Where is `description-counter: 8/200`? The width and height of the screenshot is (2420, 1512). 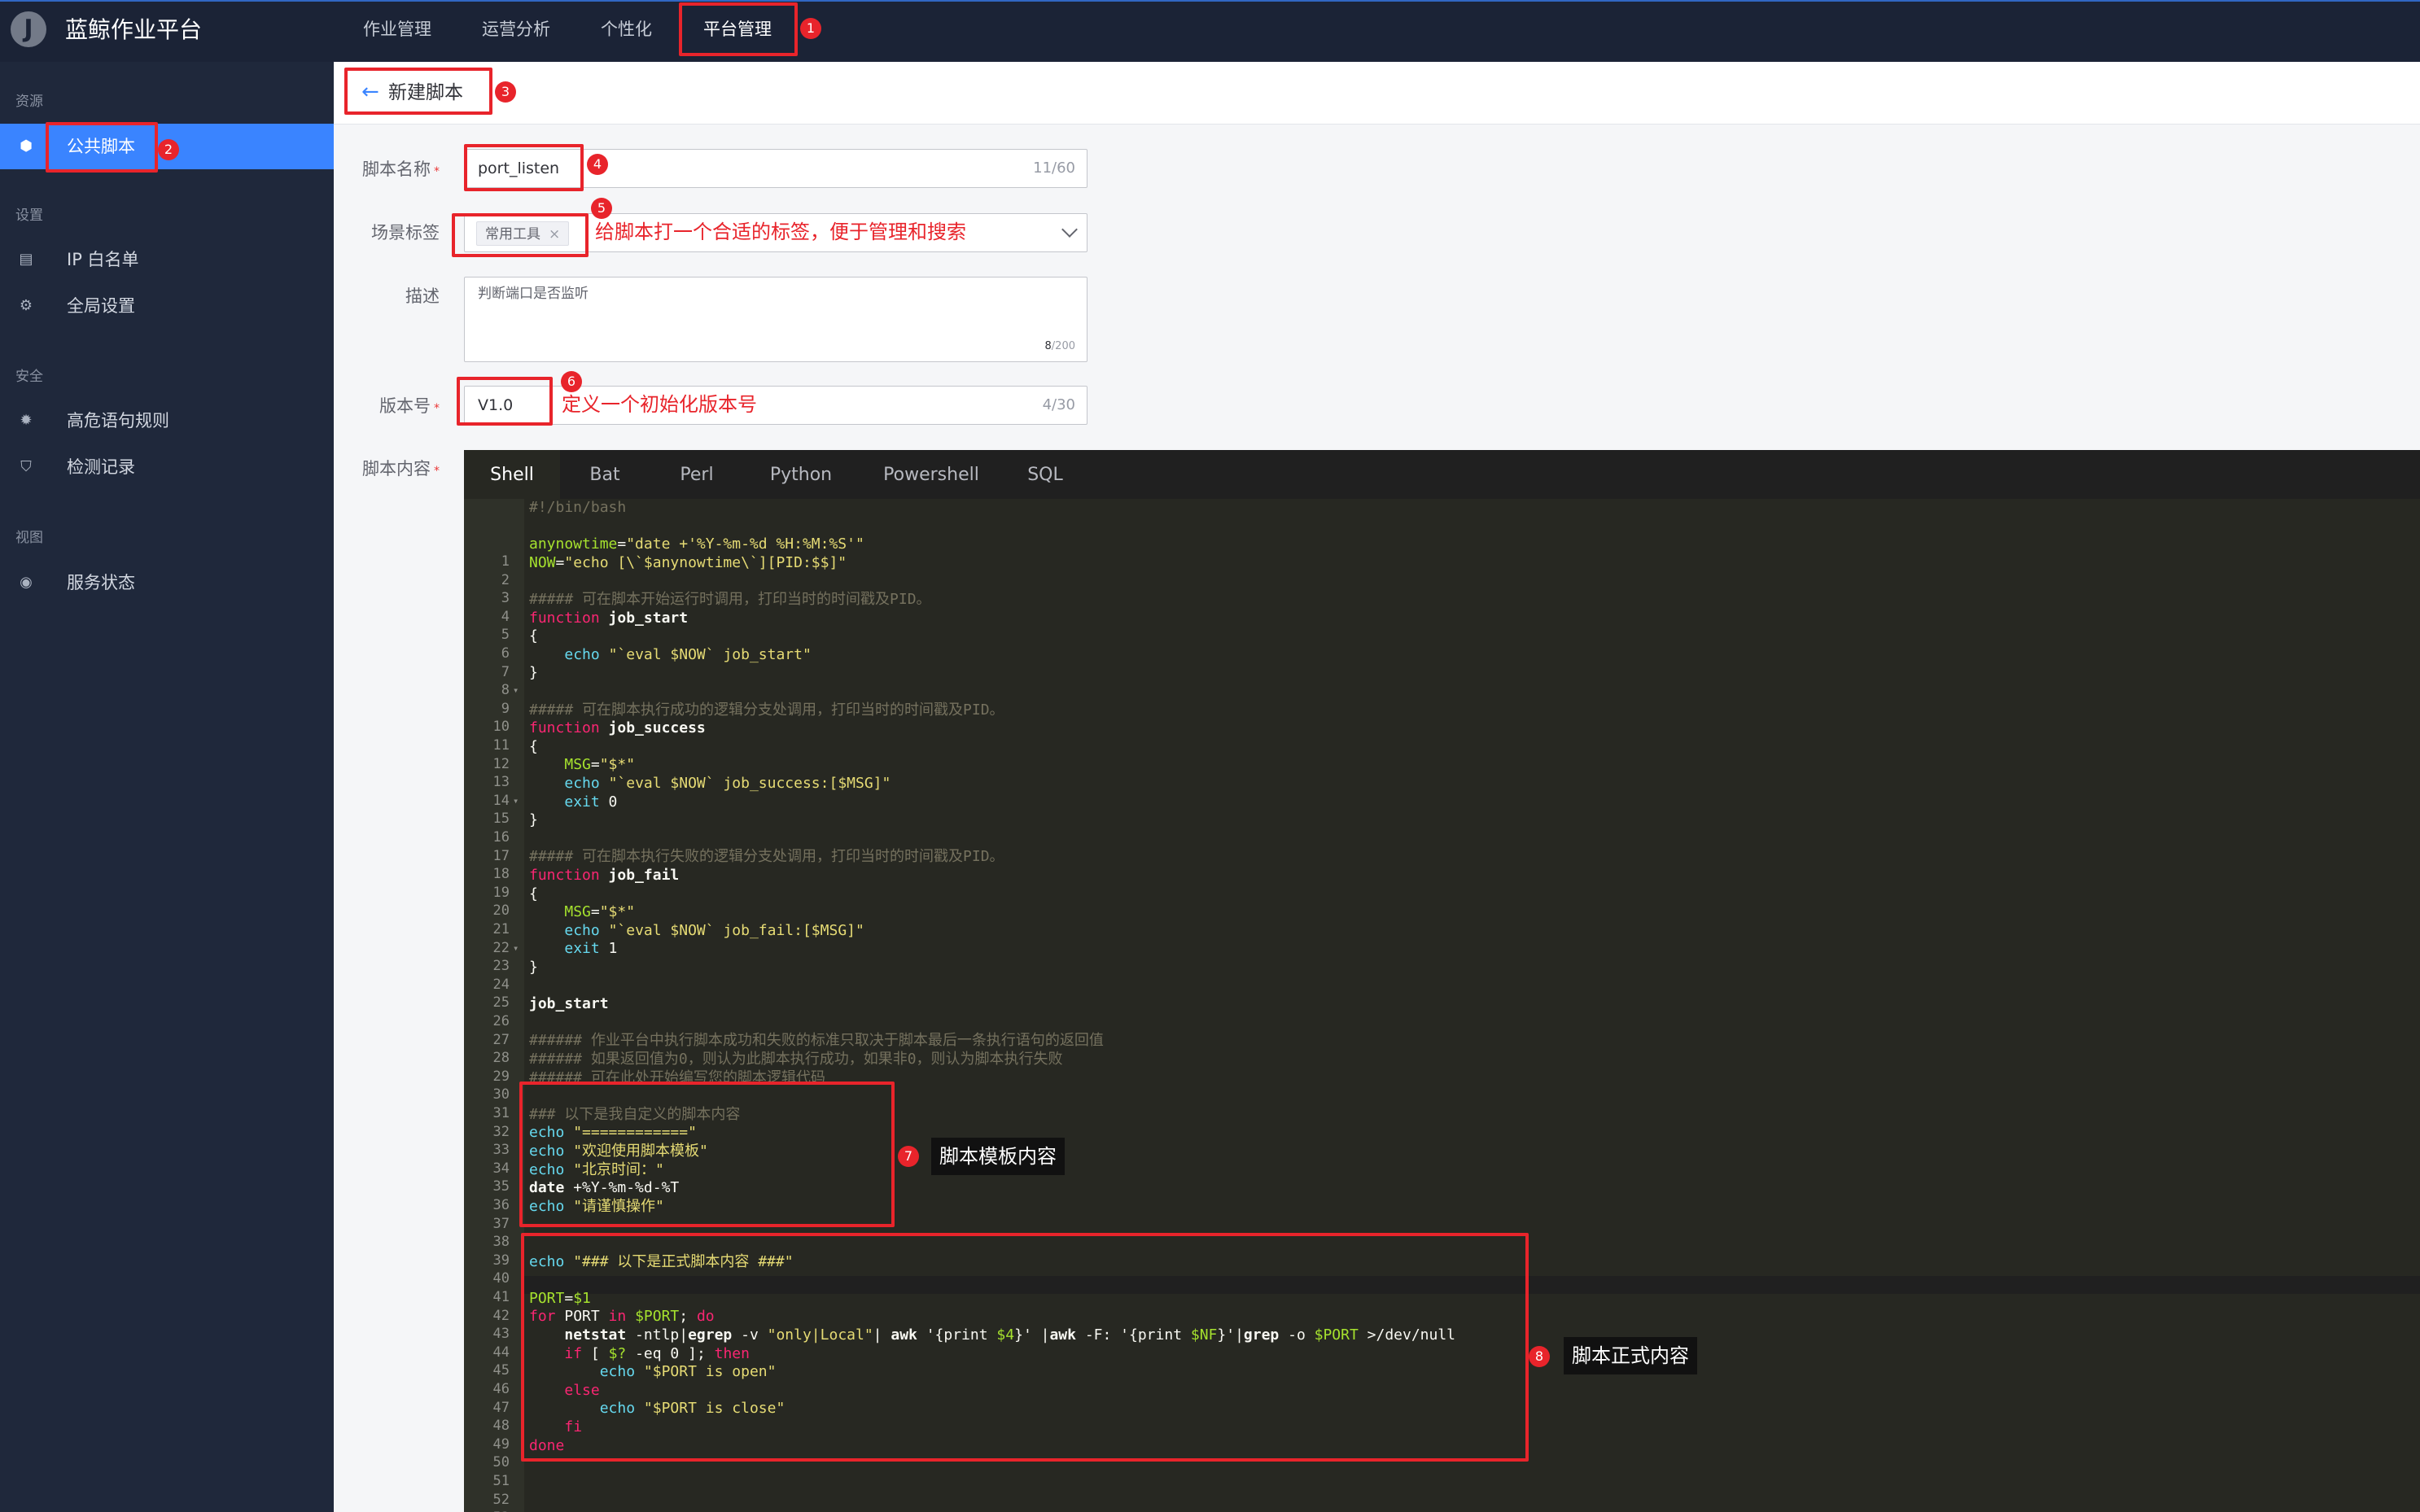 description-counter: 8/200 is located at coordinates (1059, 346).